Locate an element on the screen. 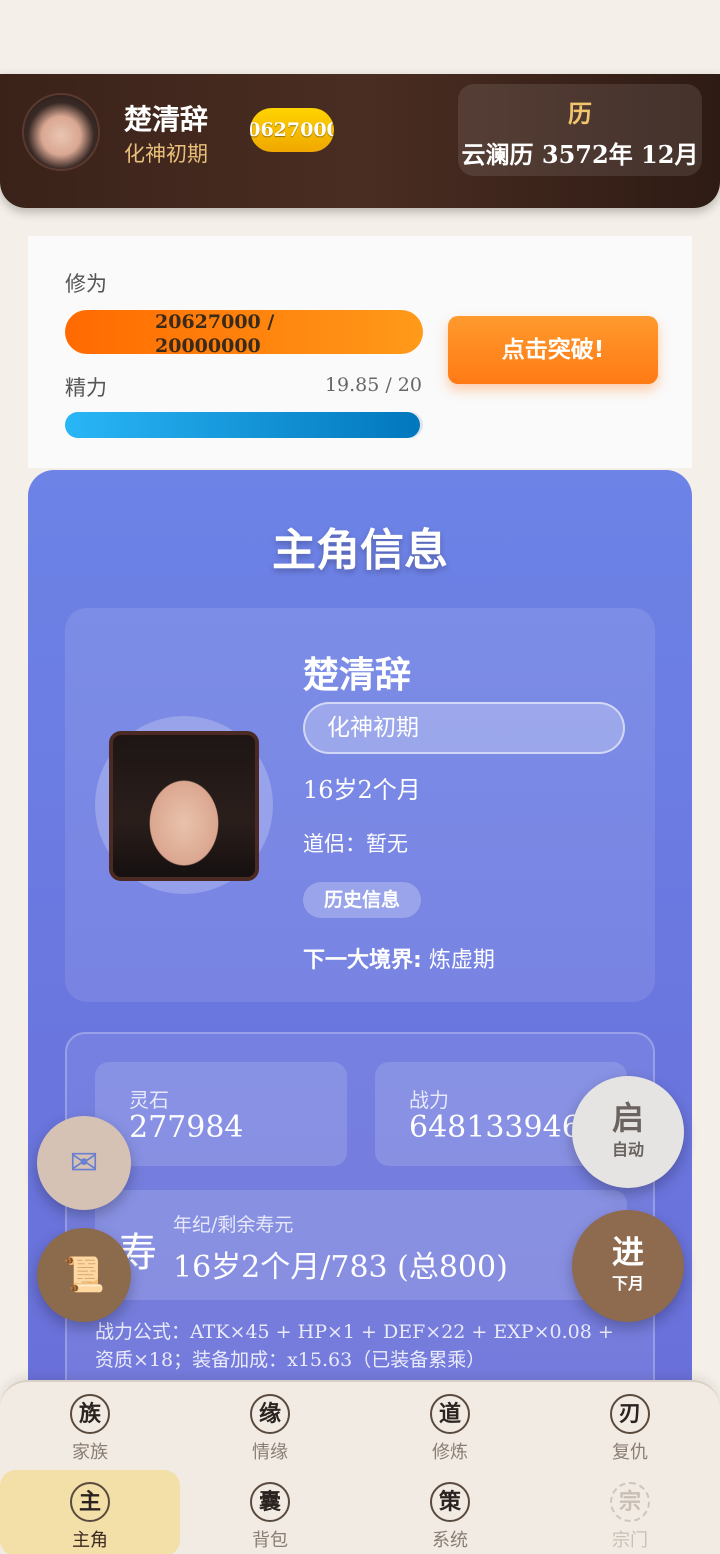 The width and height of the screenshot is (720, 1554). energy-bar-fill is located at coordinates (243, 425).